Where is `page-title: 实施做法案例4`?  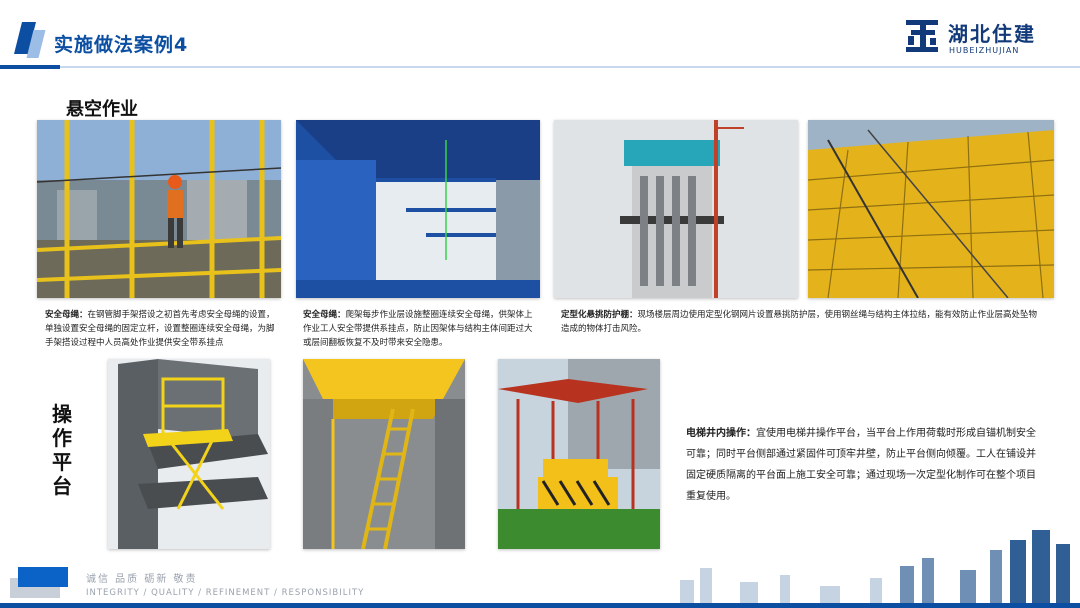
page-title: 实施做法案例4 is located at coordinates (121, 45).